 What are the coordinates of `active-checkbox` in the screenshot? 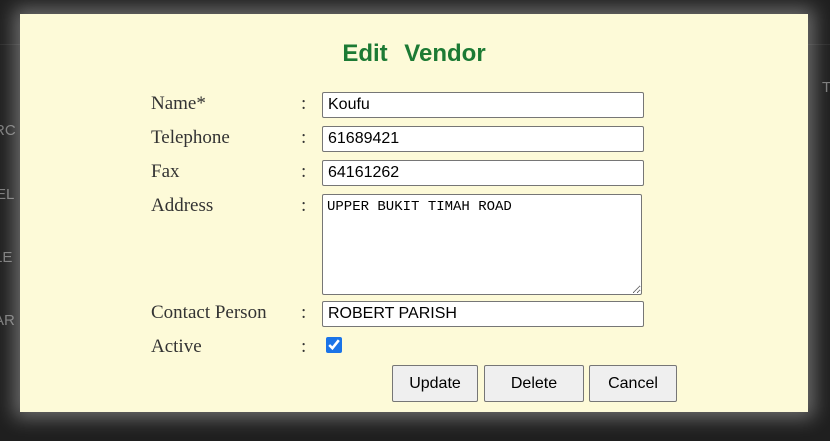 It's located at (334, 345).